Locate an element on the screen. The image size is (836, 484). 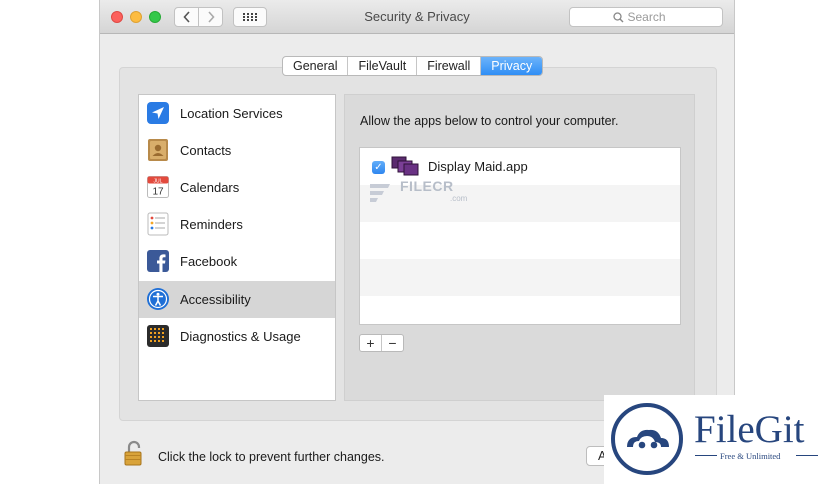
app-checkbox: ✓ is located at coordinates (378, 167).